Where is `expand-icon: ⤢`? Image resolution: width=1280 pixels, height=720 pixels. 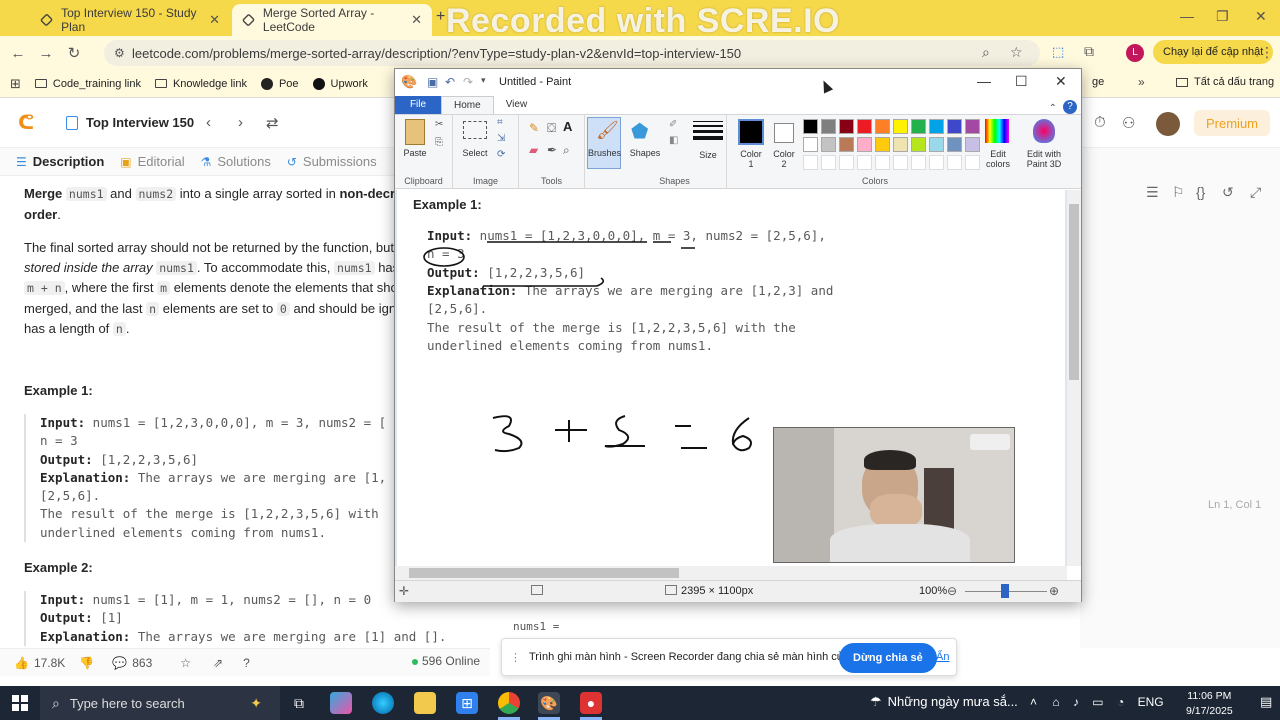 expand-icon: ⤢ is located at coordinates (1255, 192).